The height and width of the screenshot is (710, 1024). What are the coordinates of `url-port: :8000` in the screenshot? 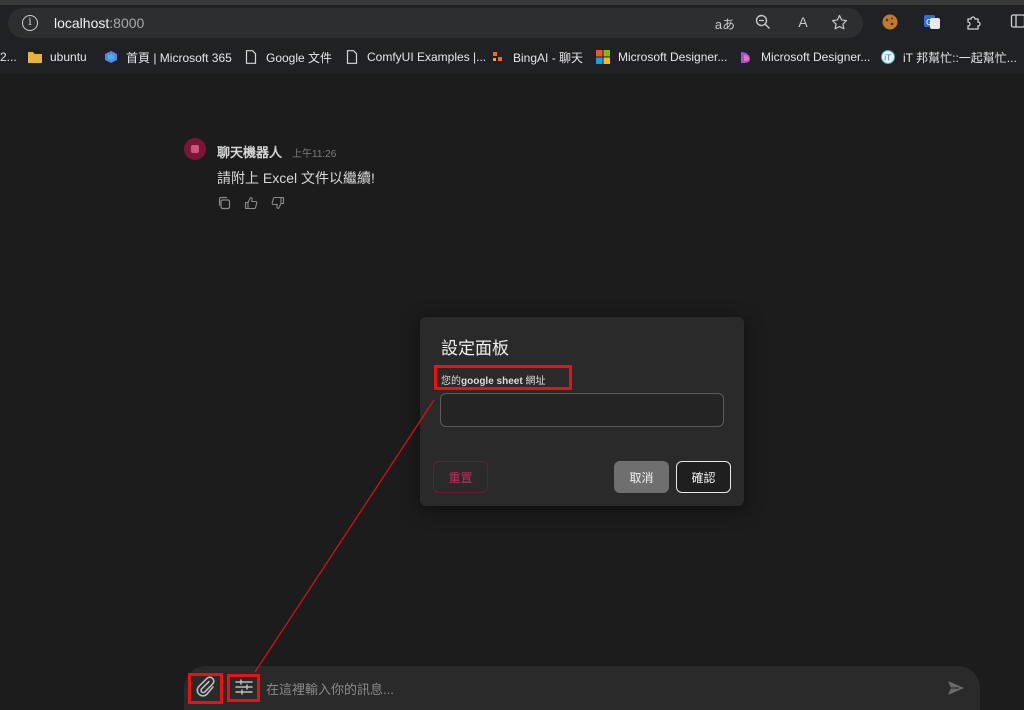 It's located at (127, 23).